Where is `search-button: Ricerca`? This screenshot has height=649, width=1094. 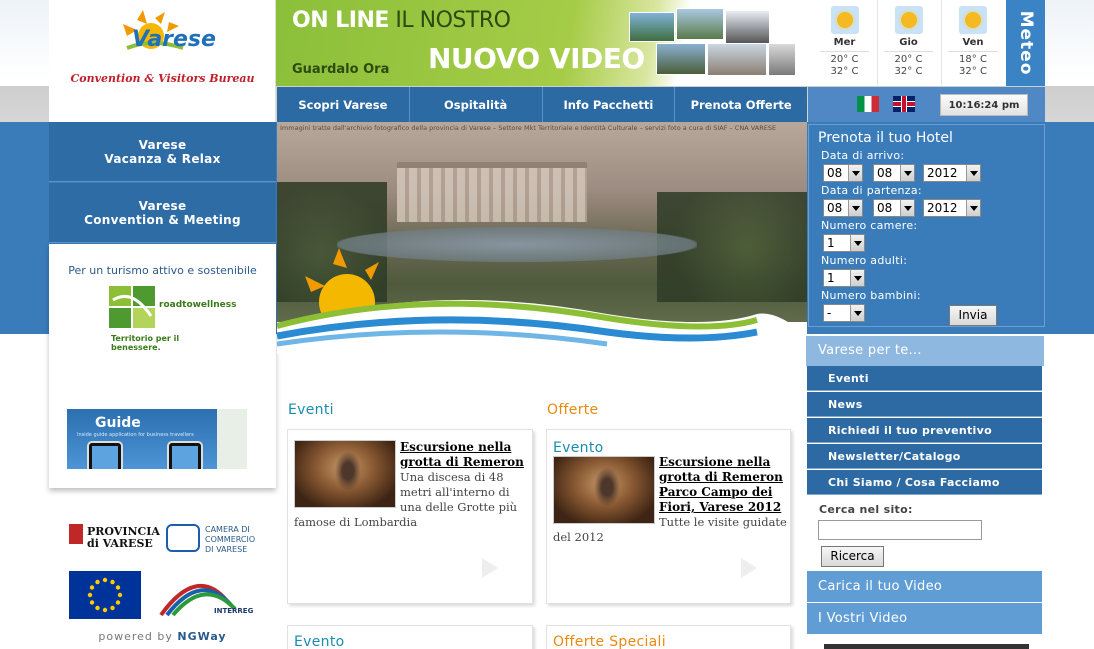
search-button: Ricerca is located at coordinates (852, 556).